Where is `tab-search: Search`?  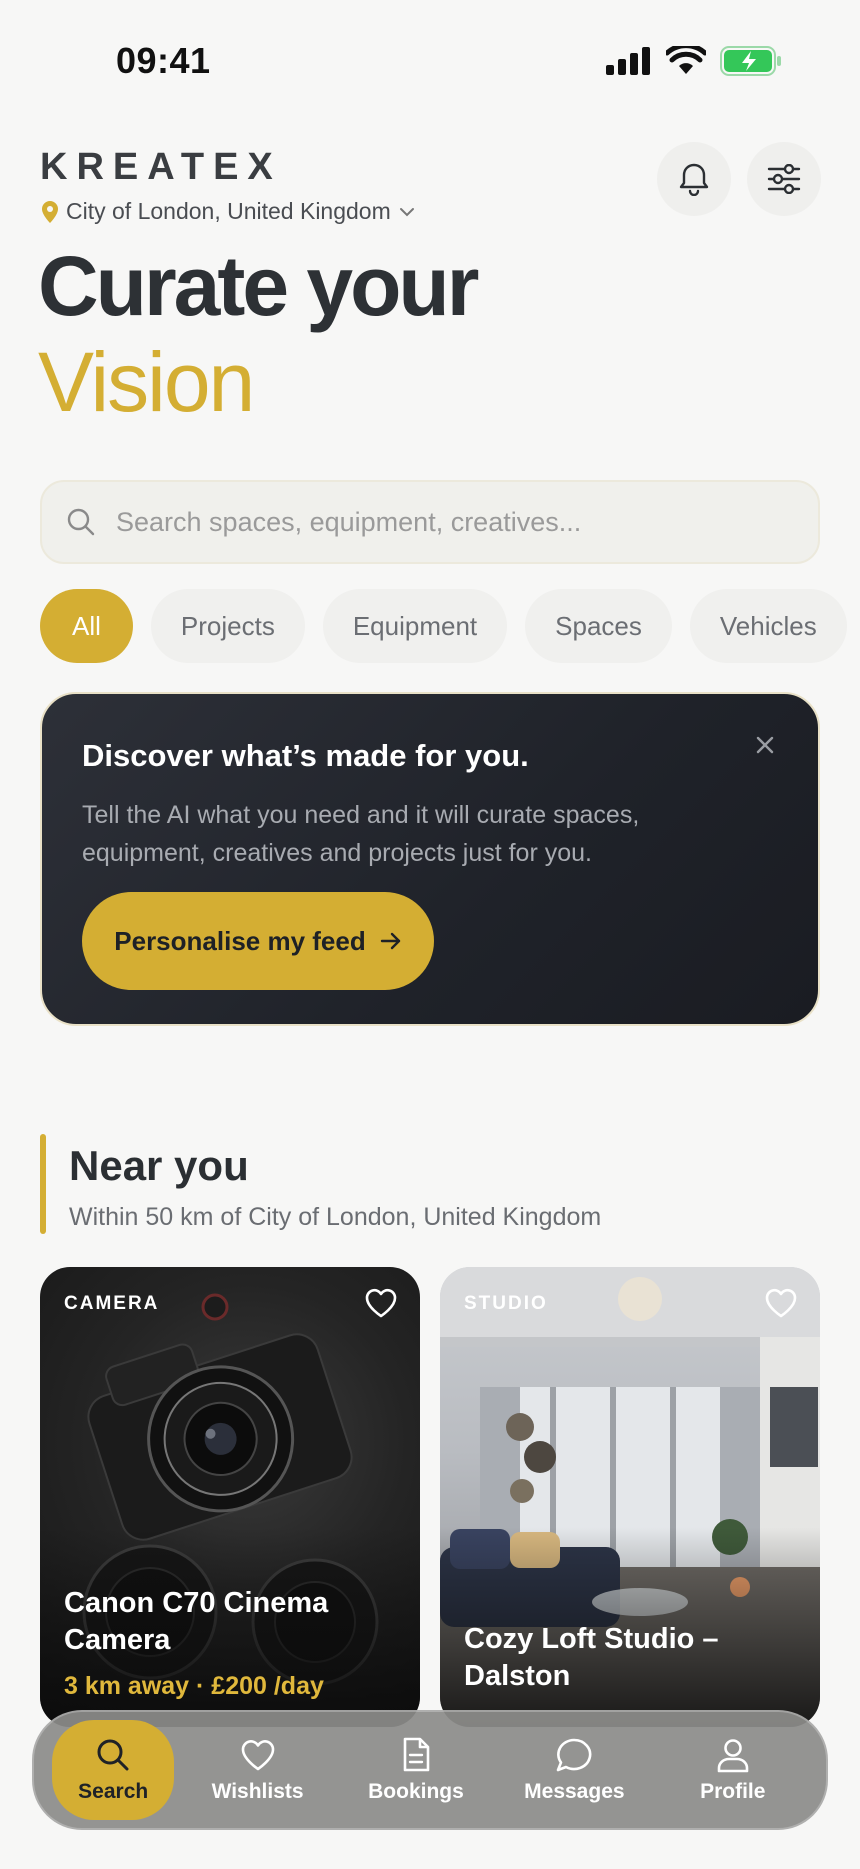
tab-search: Search is located at coordinates (113, 1770).